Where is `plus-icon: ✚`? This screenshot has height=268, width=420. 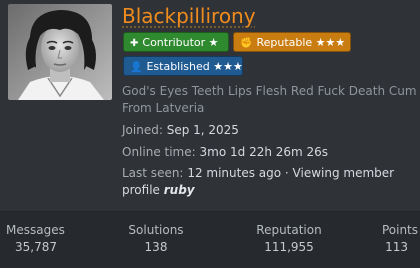
plus-icon: ✚ is located at coordinates (134, 43).